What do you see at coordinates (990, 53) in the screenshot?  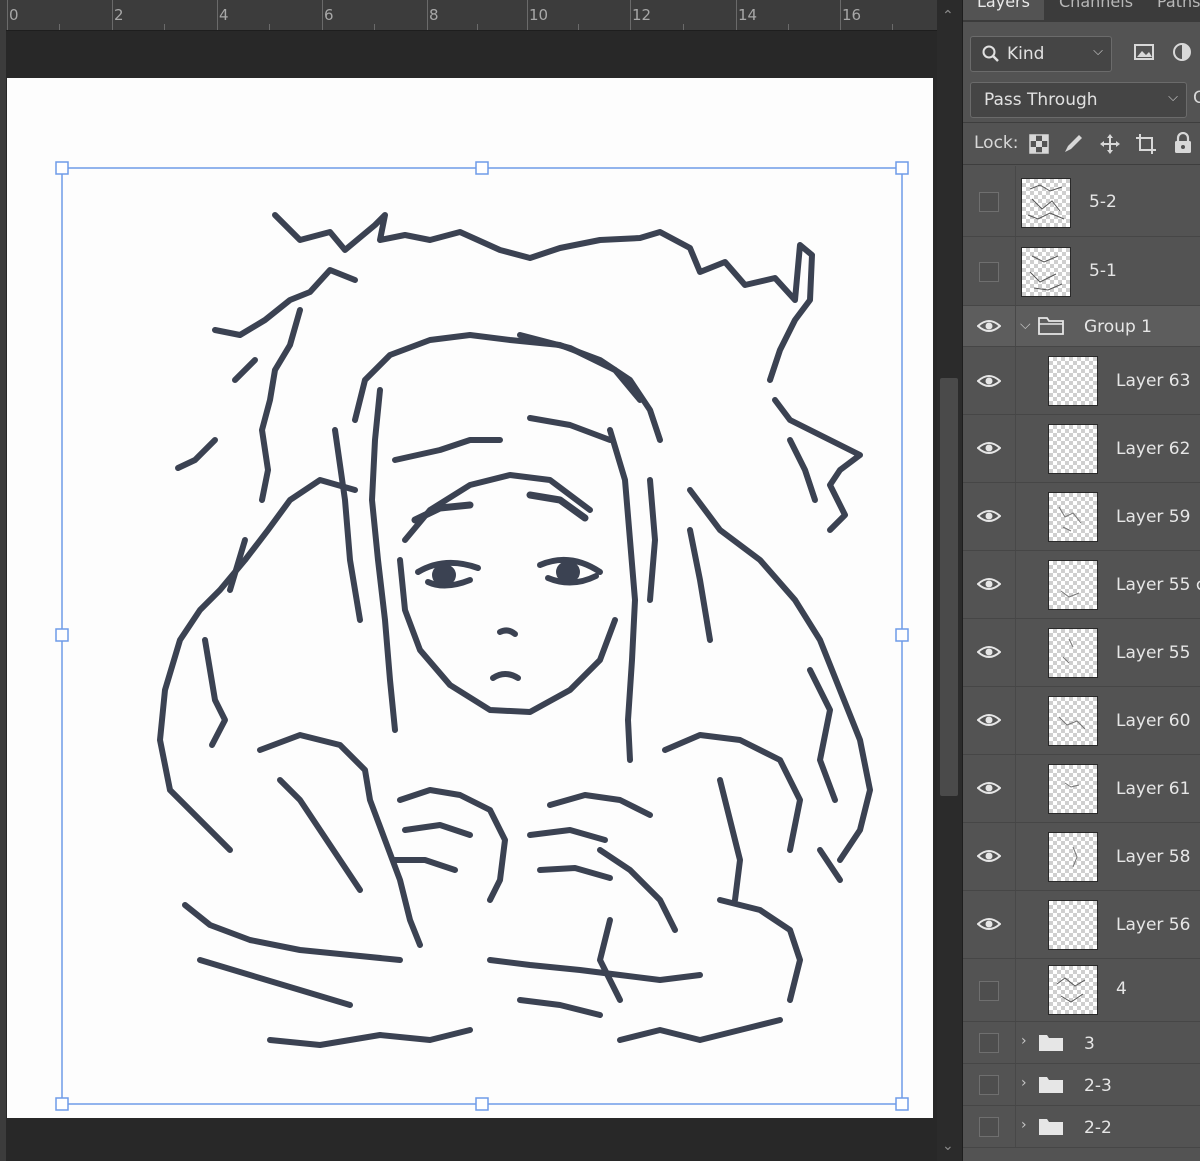 I see `search-icon` at bounding box center [990, 53].